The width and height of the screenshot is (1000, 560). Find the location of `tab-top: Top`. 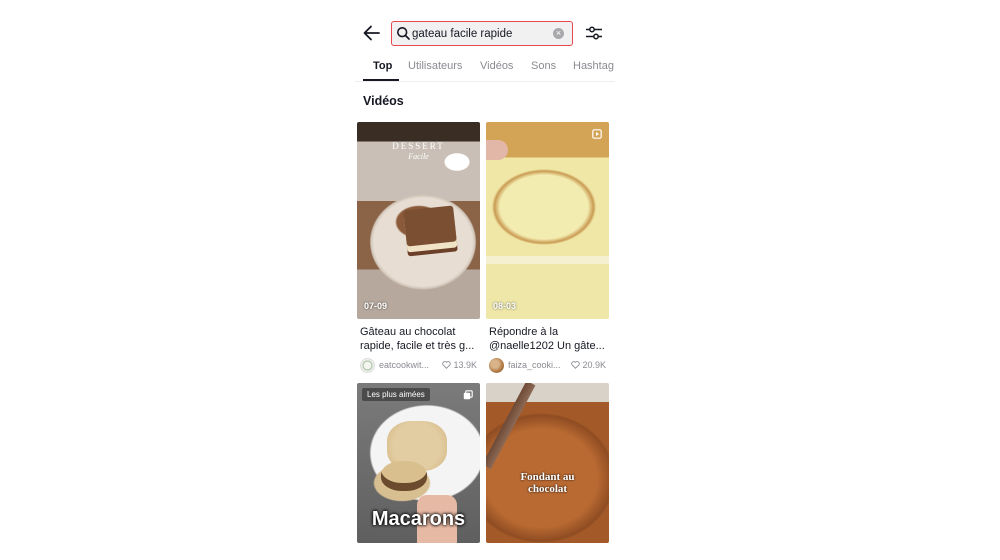

tab-top: Top is located at coordinates (382, 66).